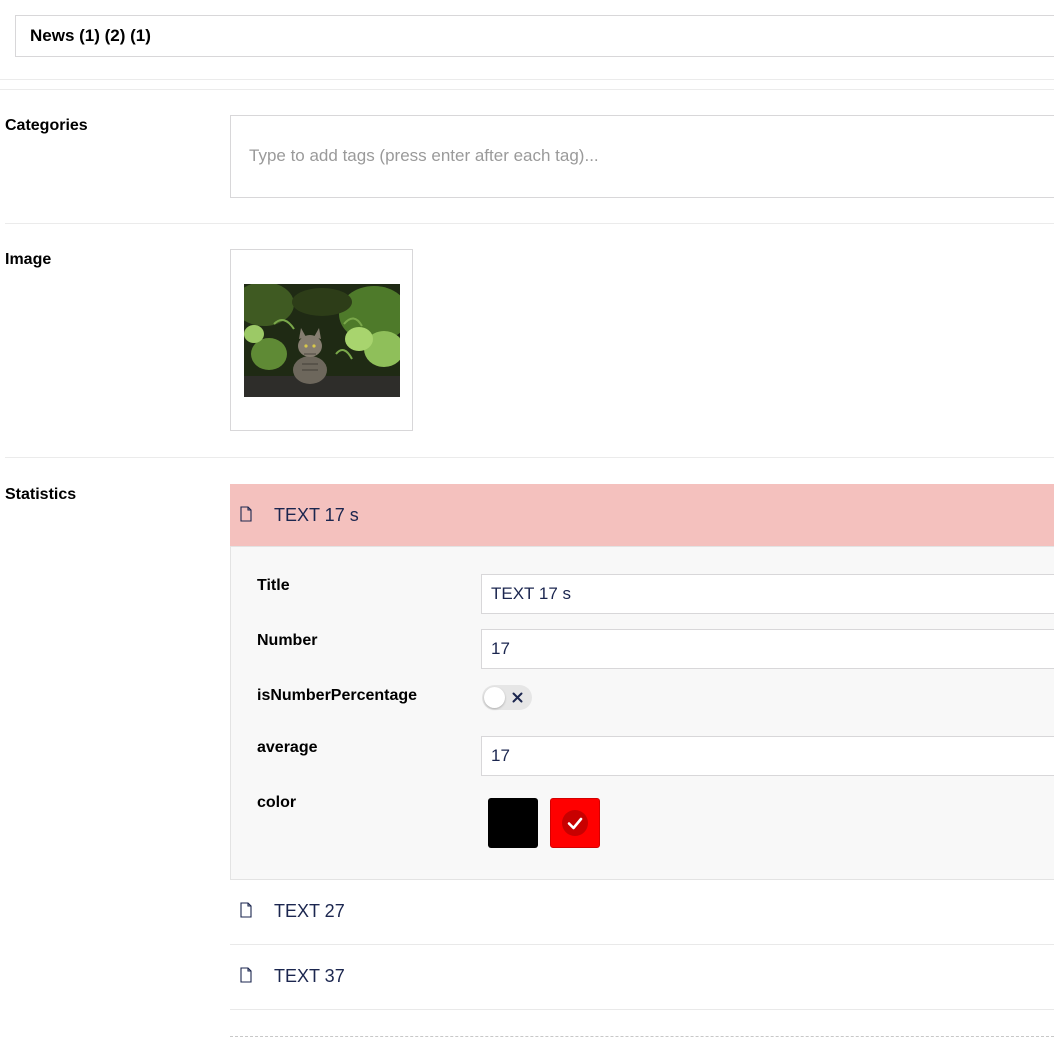 This screenshot has height=1041, width=1054. I want to click on tags-editor, so click(642, 156).